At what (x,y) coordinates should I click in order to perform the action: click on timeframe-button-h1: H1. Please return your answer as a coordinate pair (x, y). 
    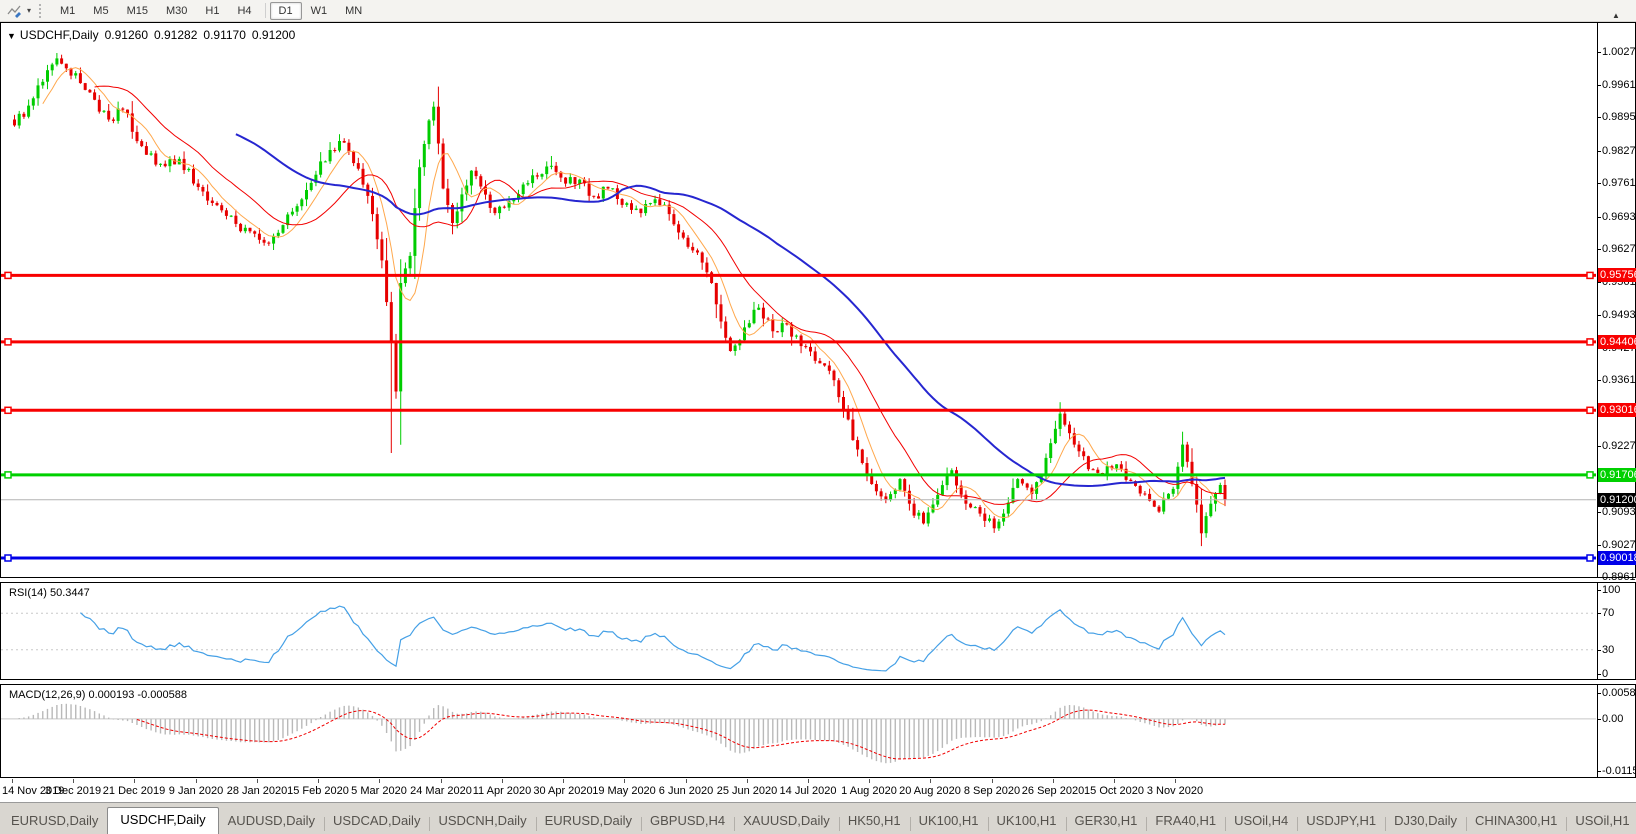
    Looking at the image, I should click on (212, 11).